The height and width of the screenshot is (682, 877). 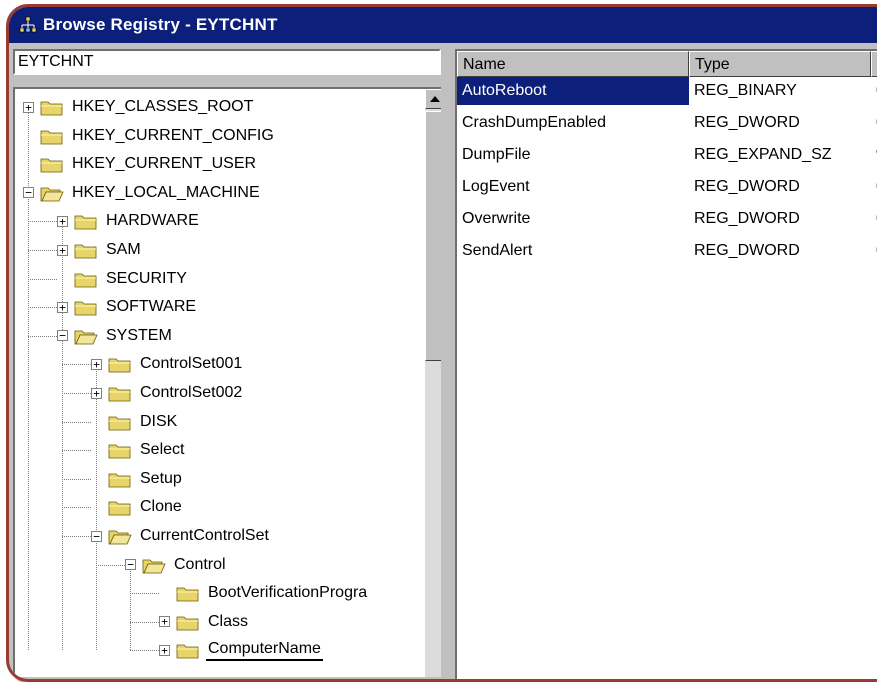 What do you see at coordinates (288, 593) in the screenshot?
I see `tree-item-label: BootVerificationProgra` at bounding box center [288, 593].